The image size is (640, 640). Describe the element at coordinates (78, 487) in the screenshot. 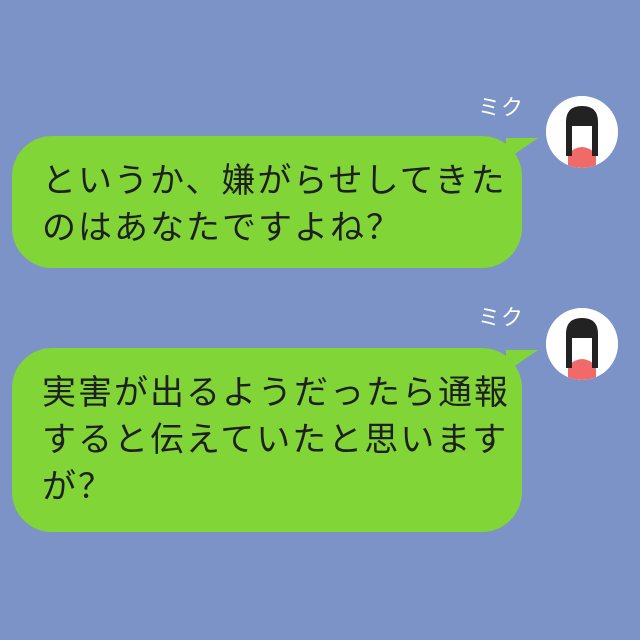

I see `message-line: が？` at that location.